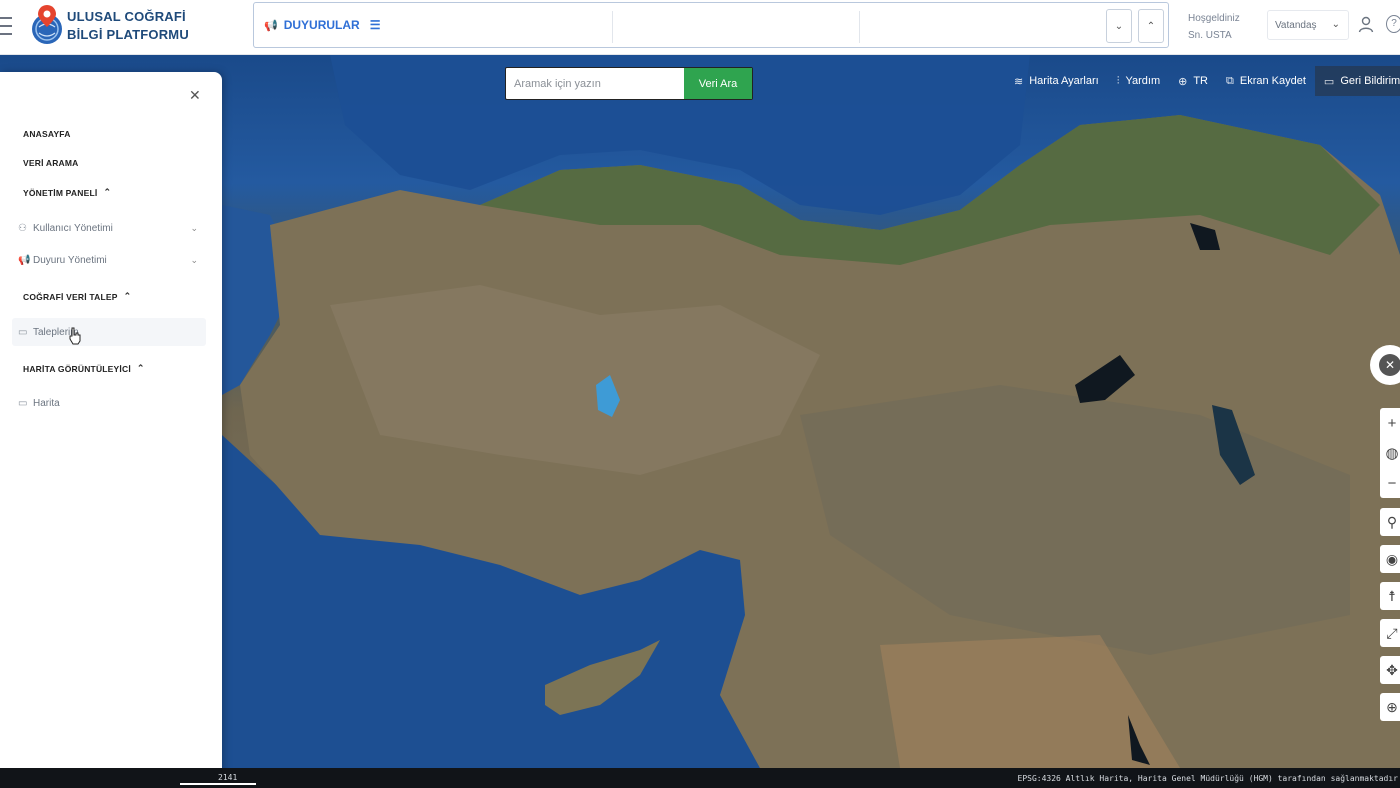 This screenshot has width=1400, height=788. Describe the element at coordinates (46, 403) in the screenshot. I see `sidebar-item-label: Harita` at that location.